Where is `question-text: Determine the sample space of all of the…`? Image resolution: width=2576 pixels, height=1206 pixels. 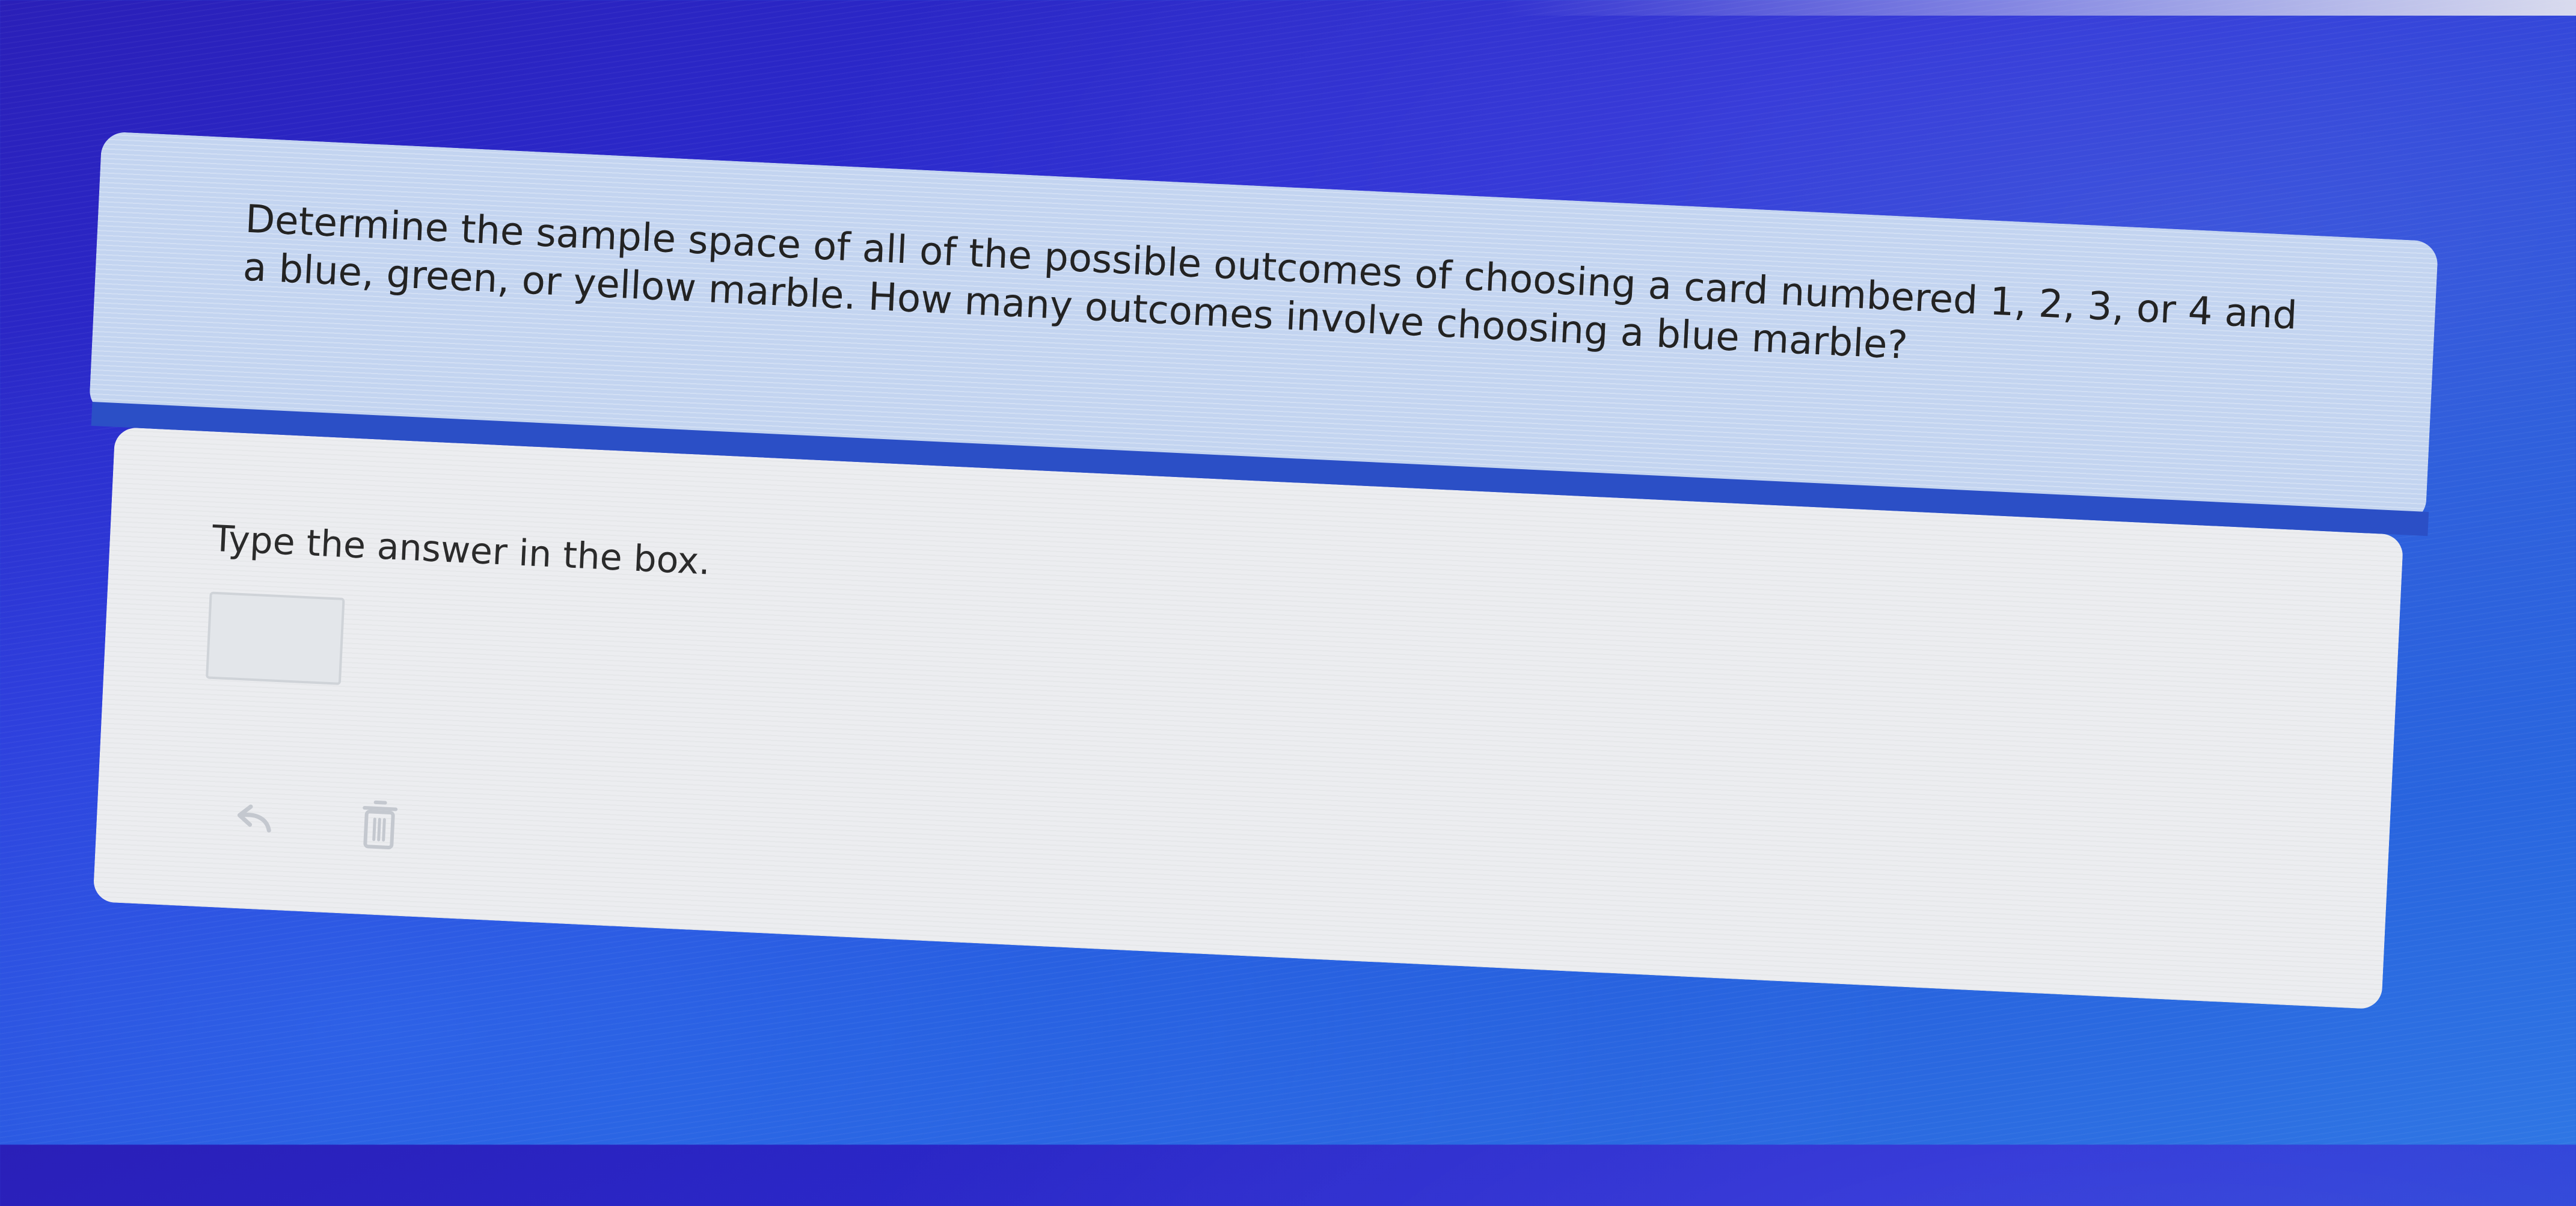 question-text: Determine the sample space of all of the… is located at coordinates (1270, 283).